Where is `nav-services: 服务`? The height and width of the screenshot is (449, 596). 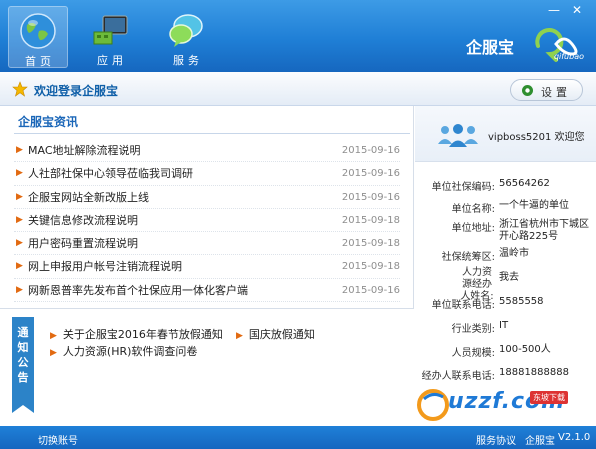
nav-services: 服务 is located at coordinates (186, 37).